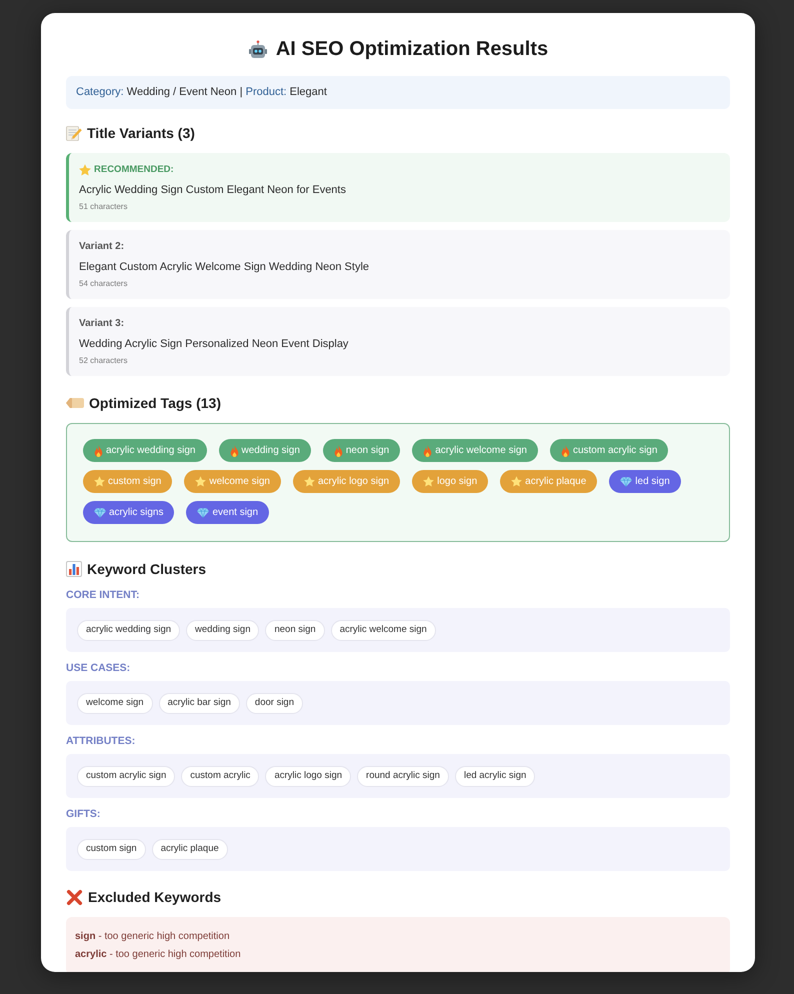 The width and height of the screenshot is (794, 994). What do you see at coordinates (549, 481) in the screenshot?
I see `seo-tag: acrylic plaque` at bounding box center [549, 481].